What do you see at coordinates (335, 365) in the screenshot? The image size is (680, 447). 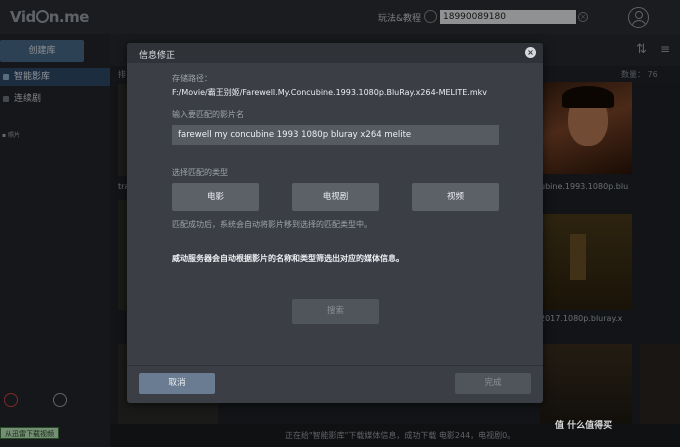 I see `dialog-divider` at bounding box center [335, 365].